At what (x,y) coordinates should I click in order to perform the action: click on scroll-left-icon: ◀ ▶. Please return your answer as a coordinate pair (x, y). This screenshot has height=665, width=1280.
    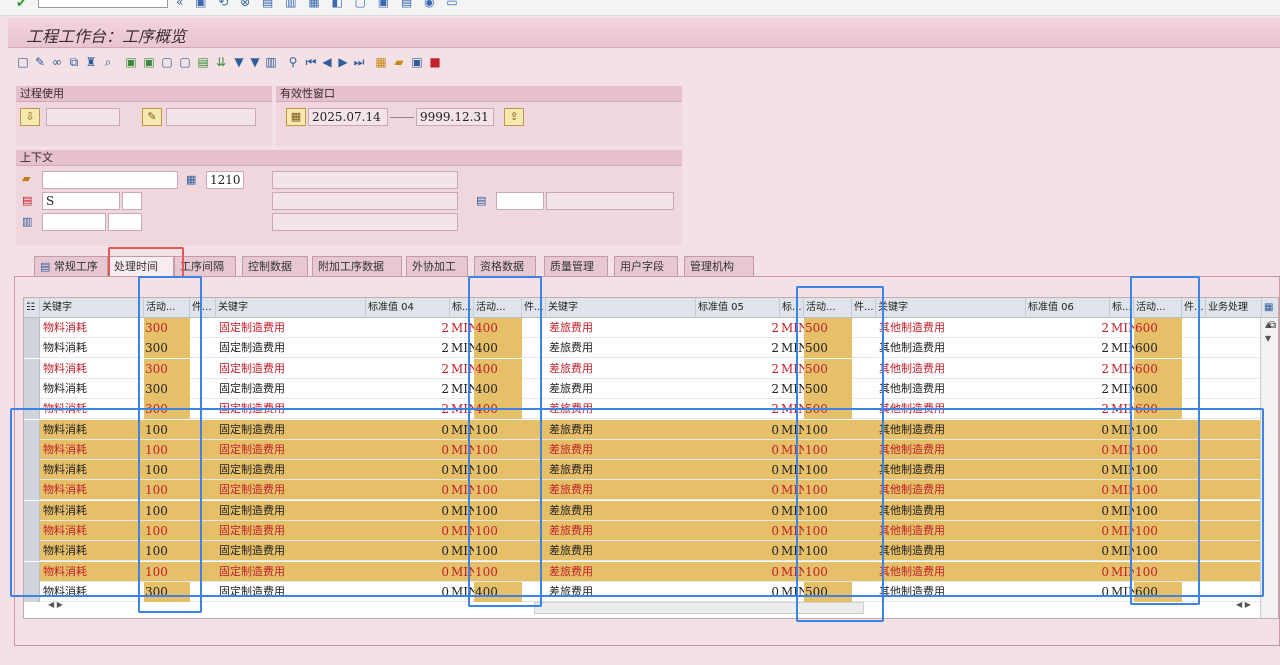
    Looking at the image, I should click on (68, 607).